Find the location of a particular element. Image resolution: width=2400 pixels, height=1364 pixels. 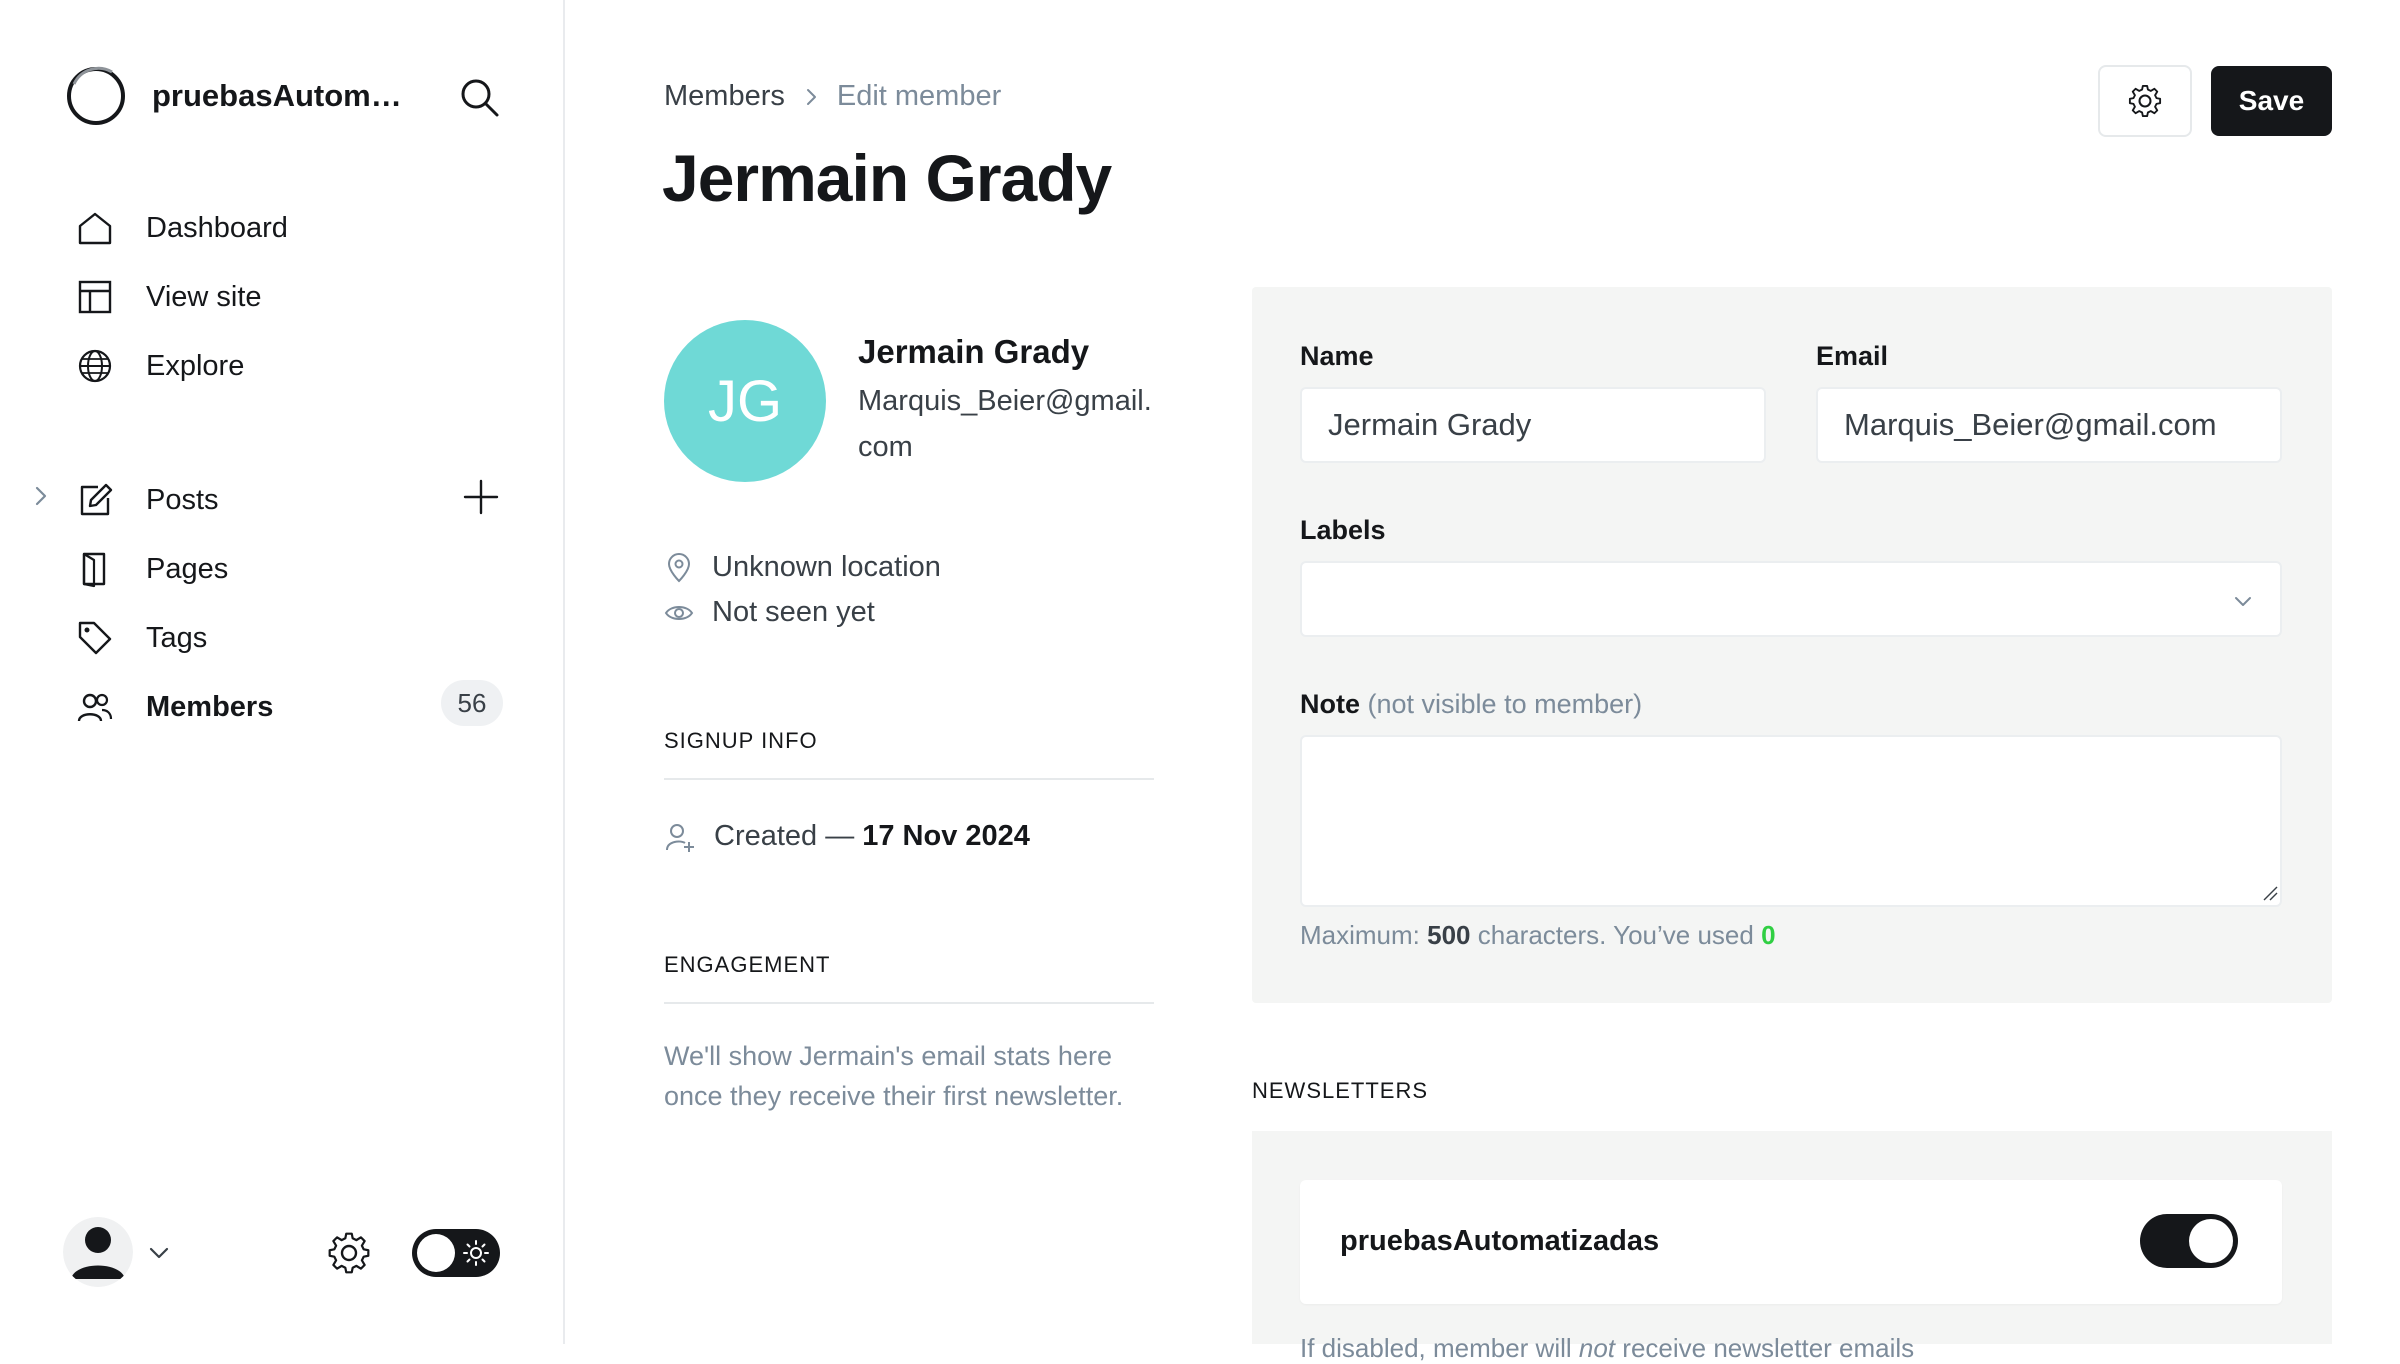

nav-item-posts: Posts is located at coordinates (147, 500).